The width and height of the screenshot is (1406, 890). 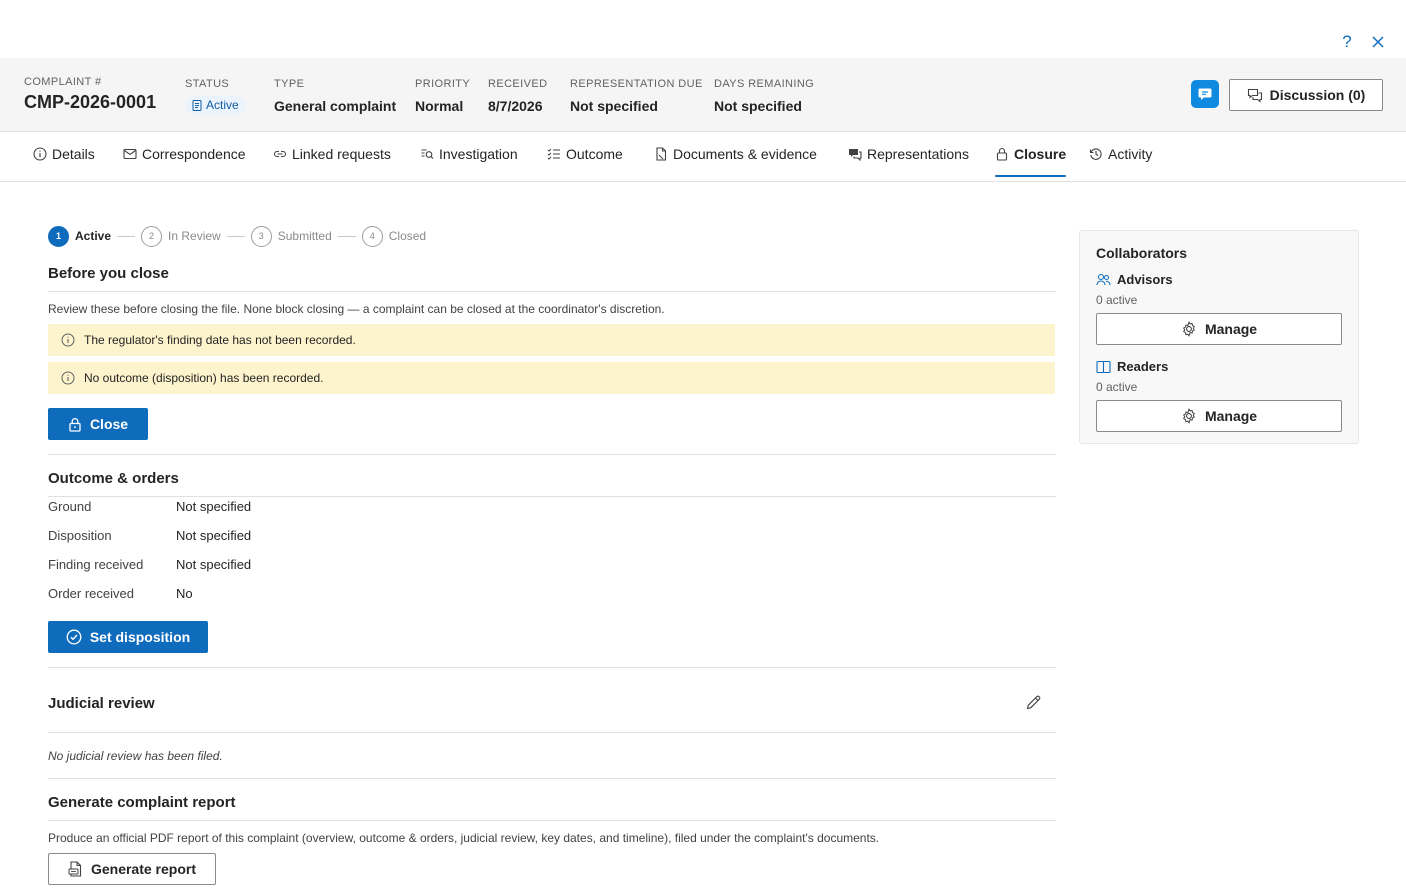 What do you see at coordinates (304, 236) in the screenshot?
I see `step-label: Submitted` at bounding box center [304, 236].